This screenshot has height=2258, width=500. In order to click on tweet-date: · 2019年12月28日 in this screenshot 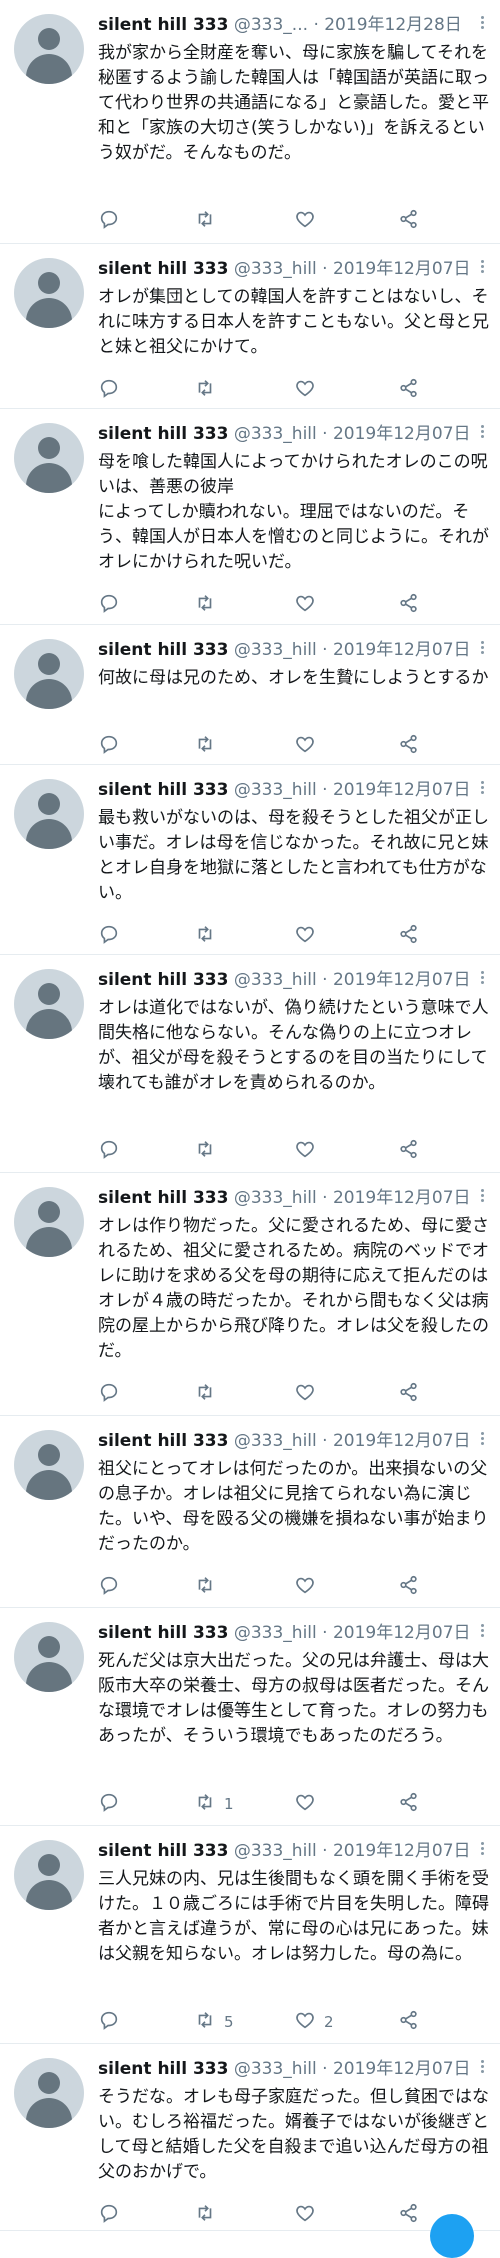, I will do `click(387, 25)`.